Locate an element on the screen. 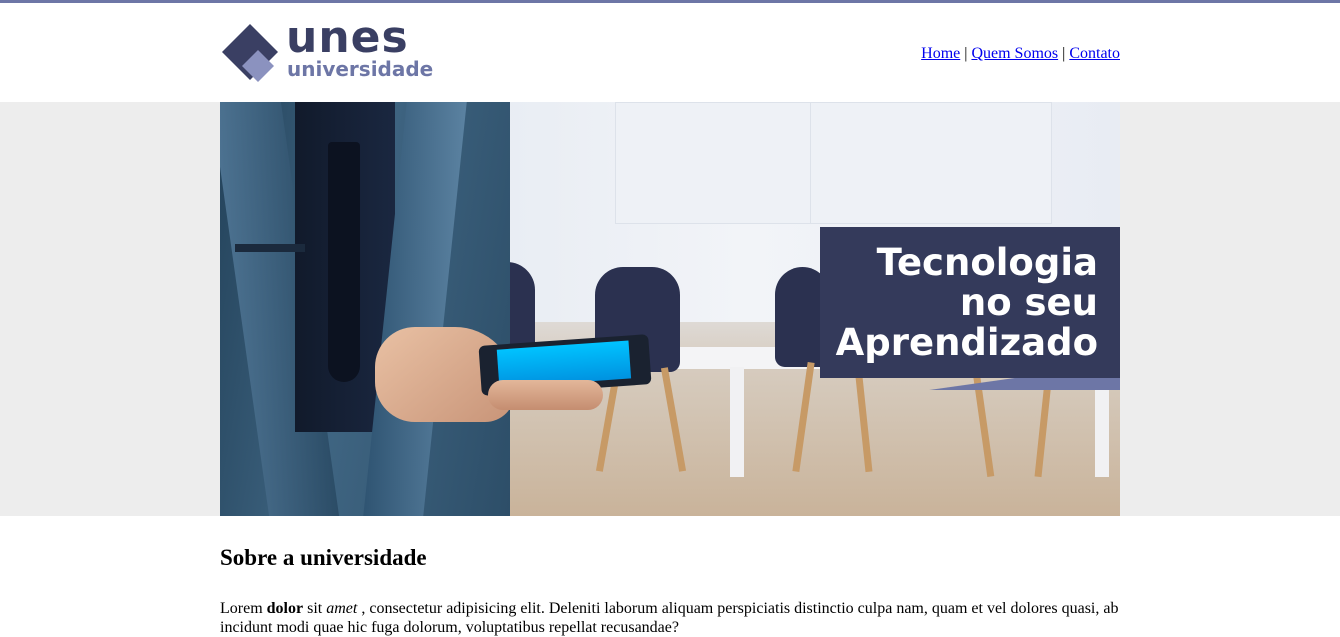 The height and width of the screenshot is (637, 1340). logo-wordmark: unes is located at coordinates (347, 37).